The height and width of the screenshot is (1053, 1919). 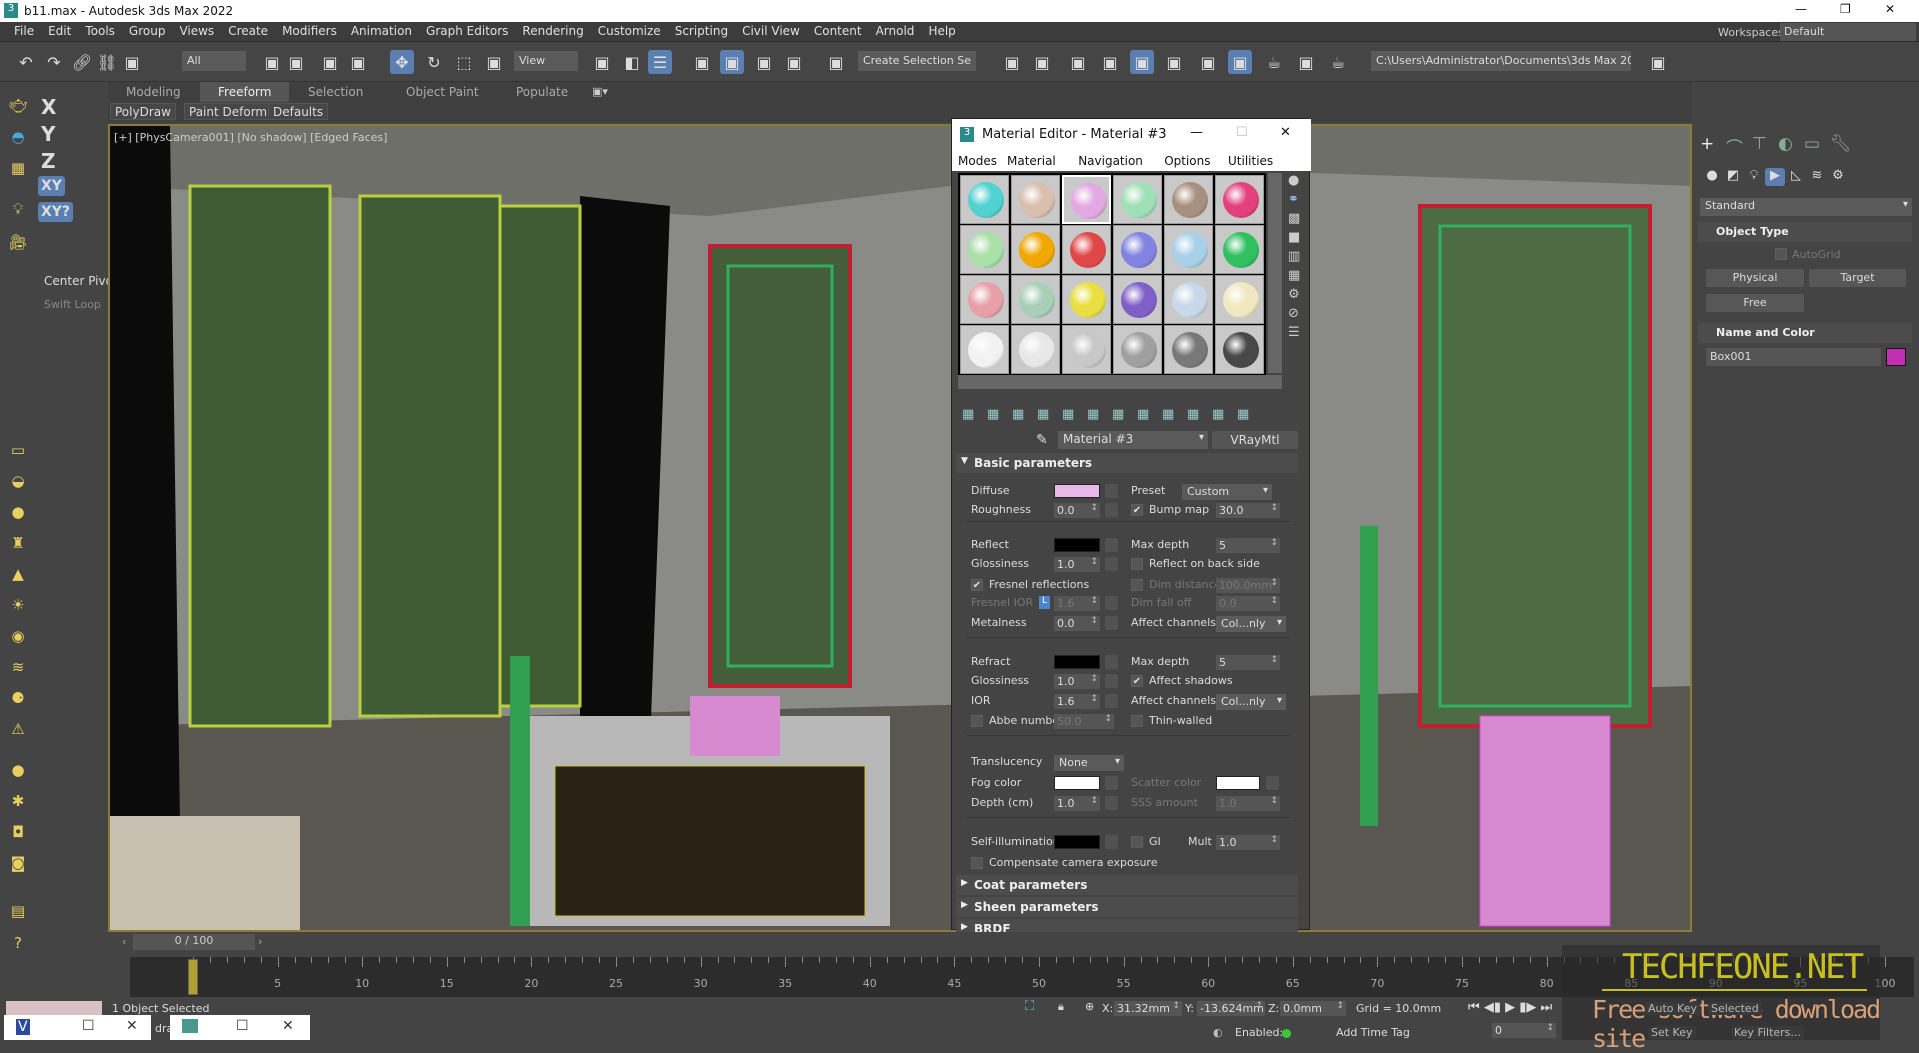 What do you see at coordinates (1120, 382) in the screenshot?
I see `sample-hscrollbar` at bounding box center [1120, 382].